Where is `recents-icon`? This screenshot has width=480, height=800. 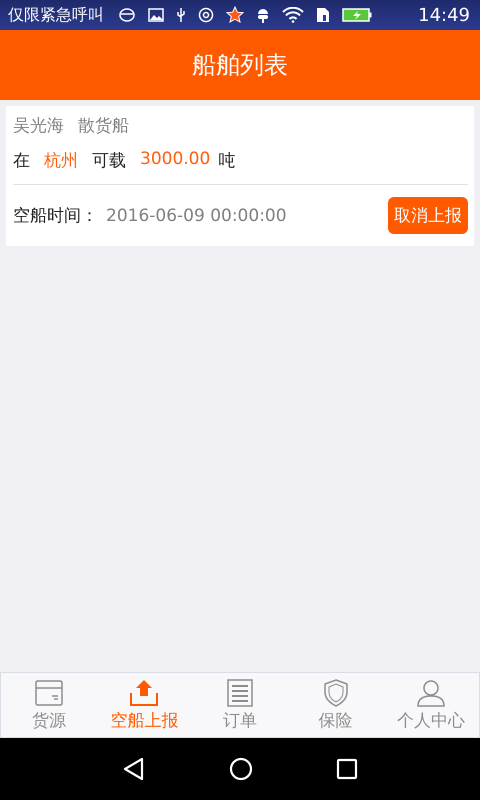
recents-icon is located at coordinates (347, 769).